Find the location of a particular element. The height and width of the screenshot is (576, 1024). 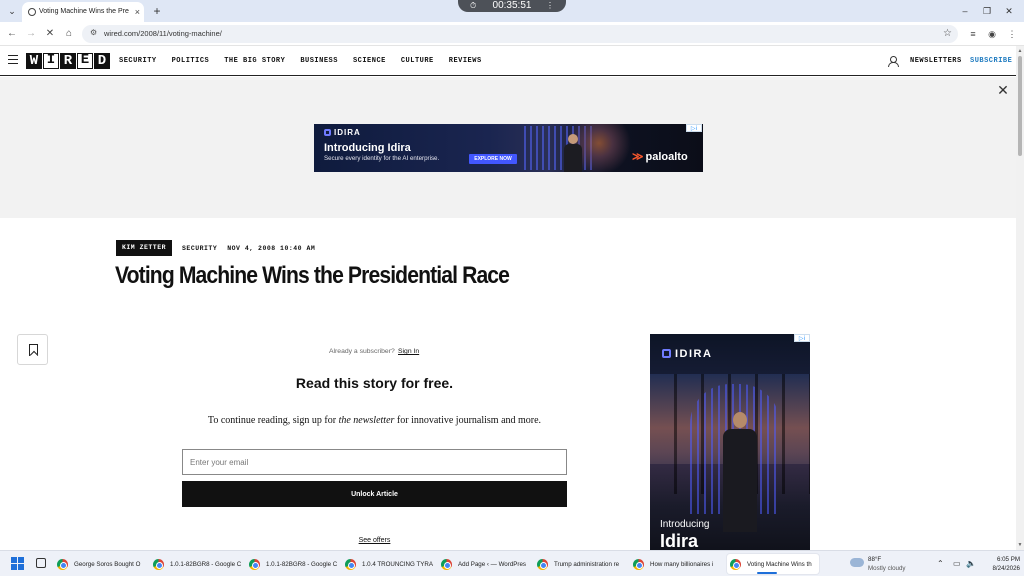

taskbar-app: George Soros Bought O is located at coordinates (102, 564).